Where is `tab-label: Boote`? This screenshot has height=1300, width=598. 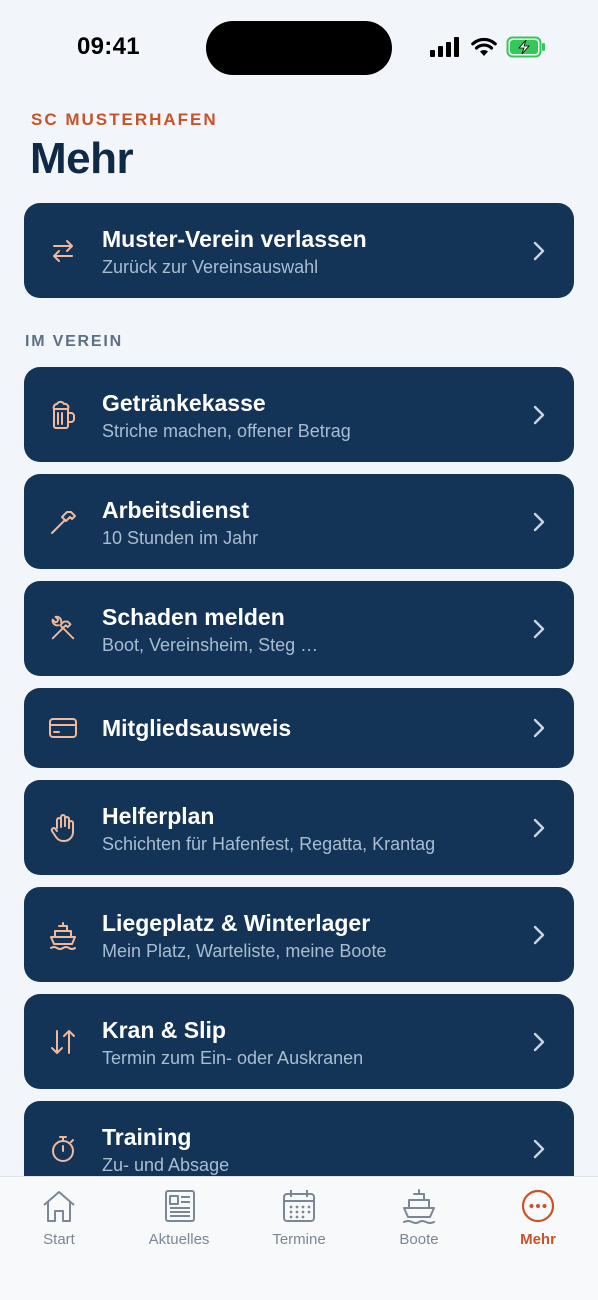
tab-label: Boote is located at coordinates (419, 1239).